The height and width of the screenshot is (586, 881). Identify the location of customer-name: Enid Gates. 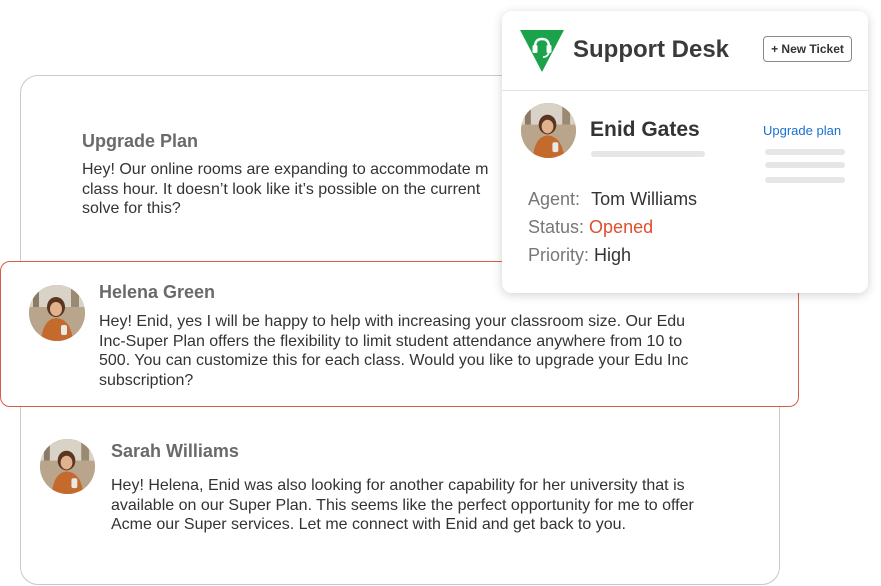
(645, 129).